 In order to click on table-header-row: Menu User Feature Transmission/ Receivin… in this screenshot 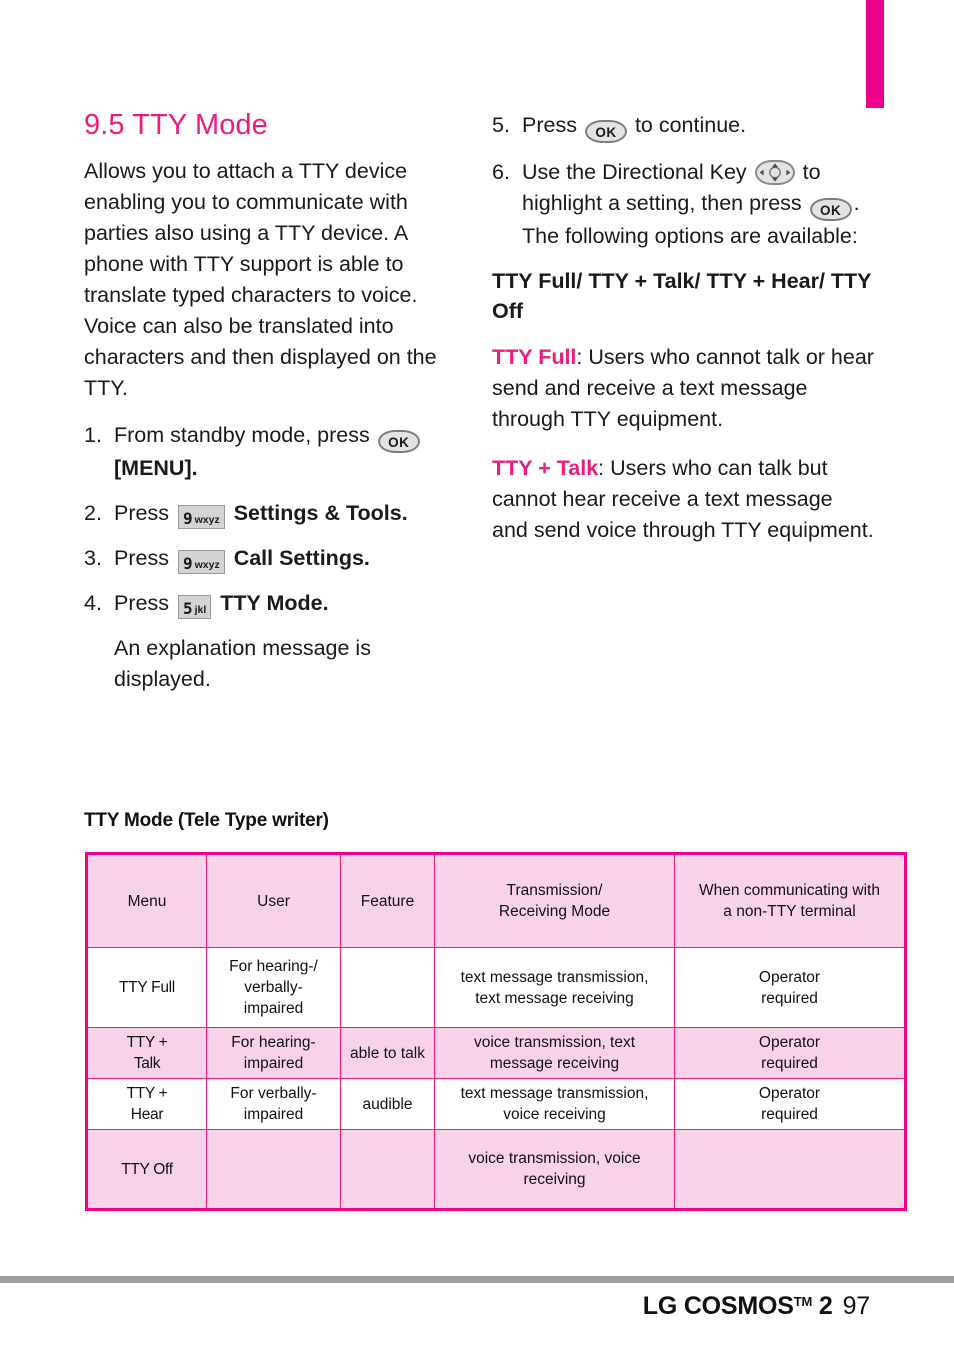, I will do `click(496, 900)`.